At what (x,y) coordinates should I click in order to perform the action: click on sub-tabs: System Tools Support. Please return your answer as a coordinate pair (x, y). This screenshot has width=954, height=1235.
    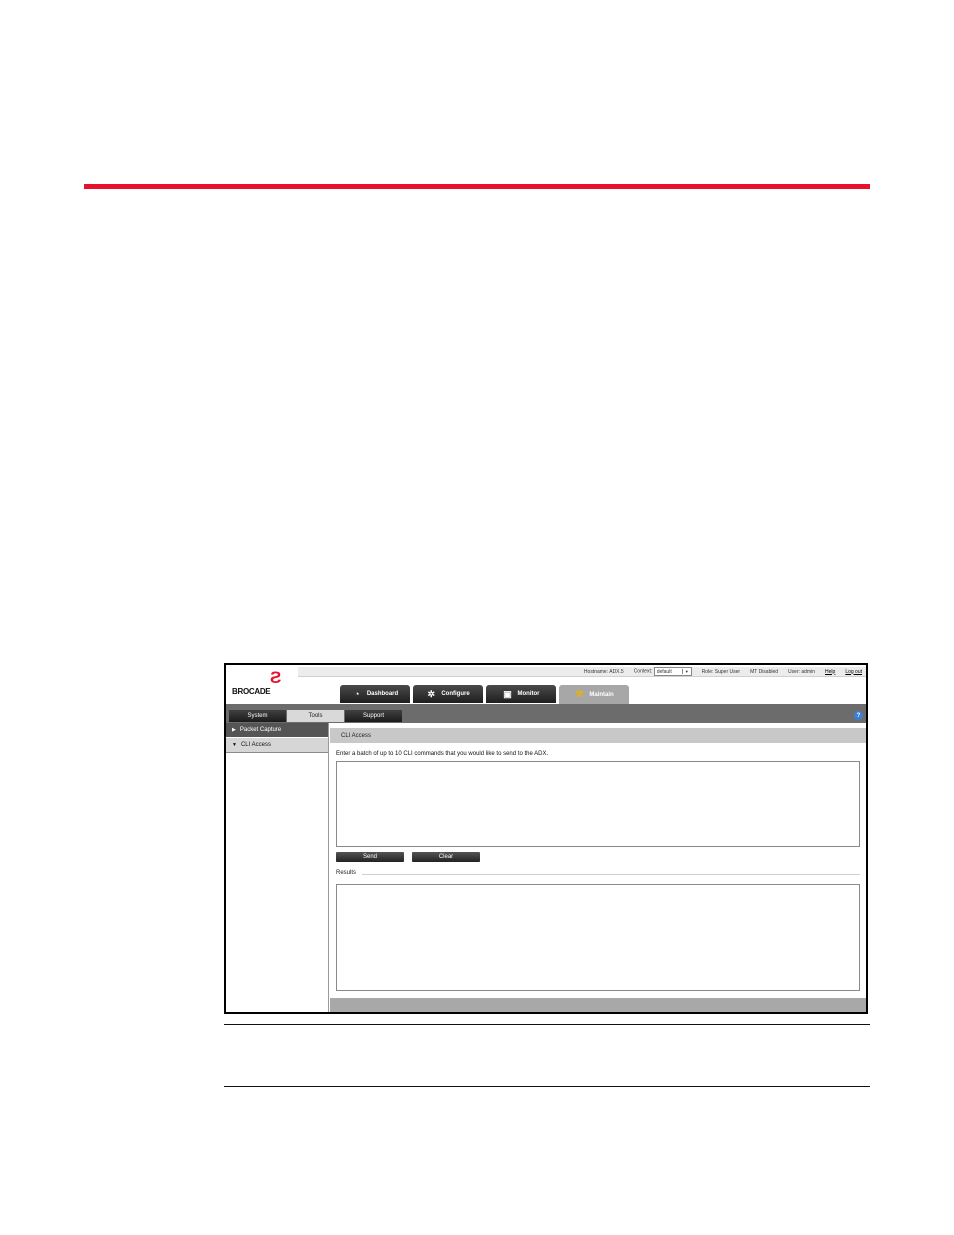
    Looking at the image, I should click on (315, 716).